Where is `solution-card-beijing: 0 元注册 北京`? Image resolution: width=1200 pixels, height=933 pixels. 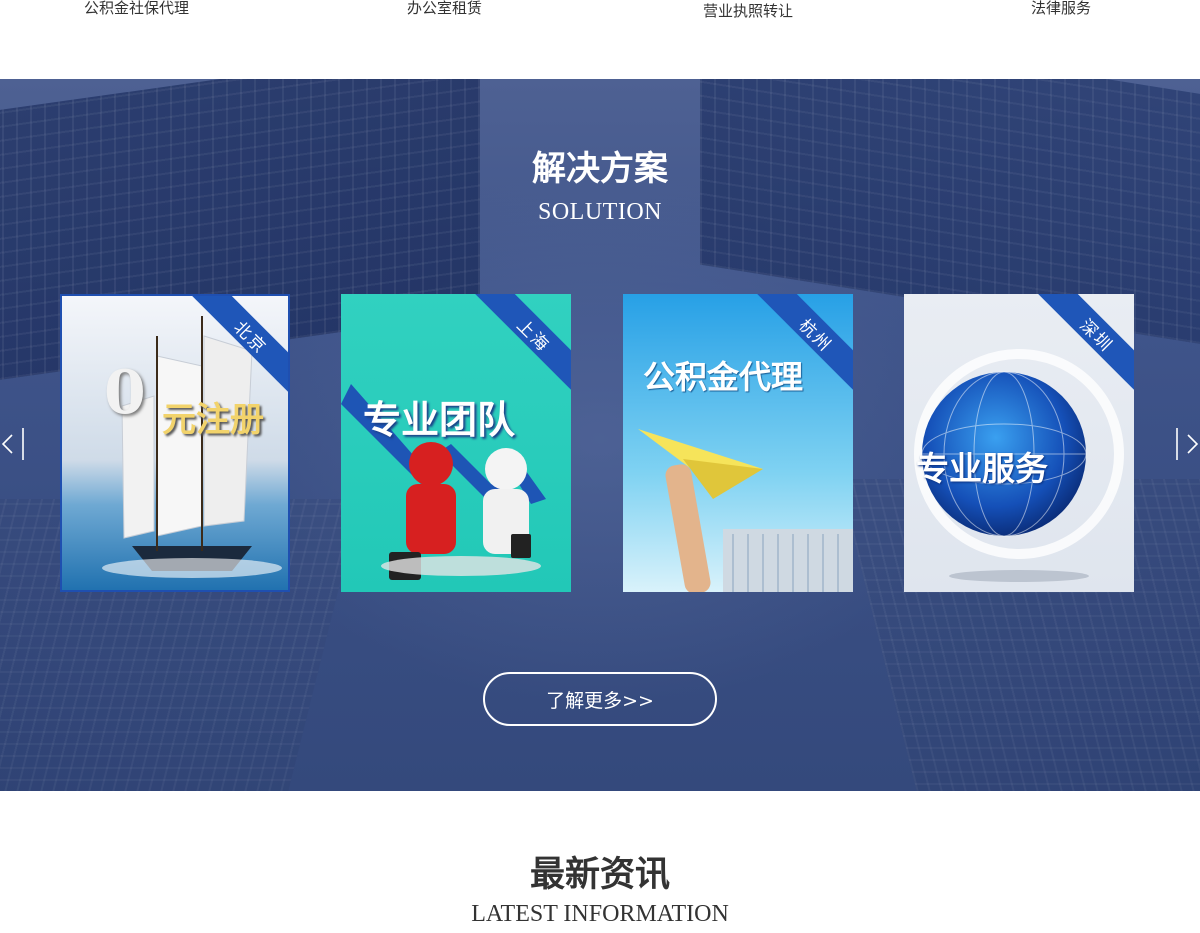 solution-card-beijing: 0 元注册 北京 is located at coordinates (175, 443).